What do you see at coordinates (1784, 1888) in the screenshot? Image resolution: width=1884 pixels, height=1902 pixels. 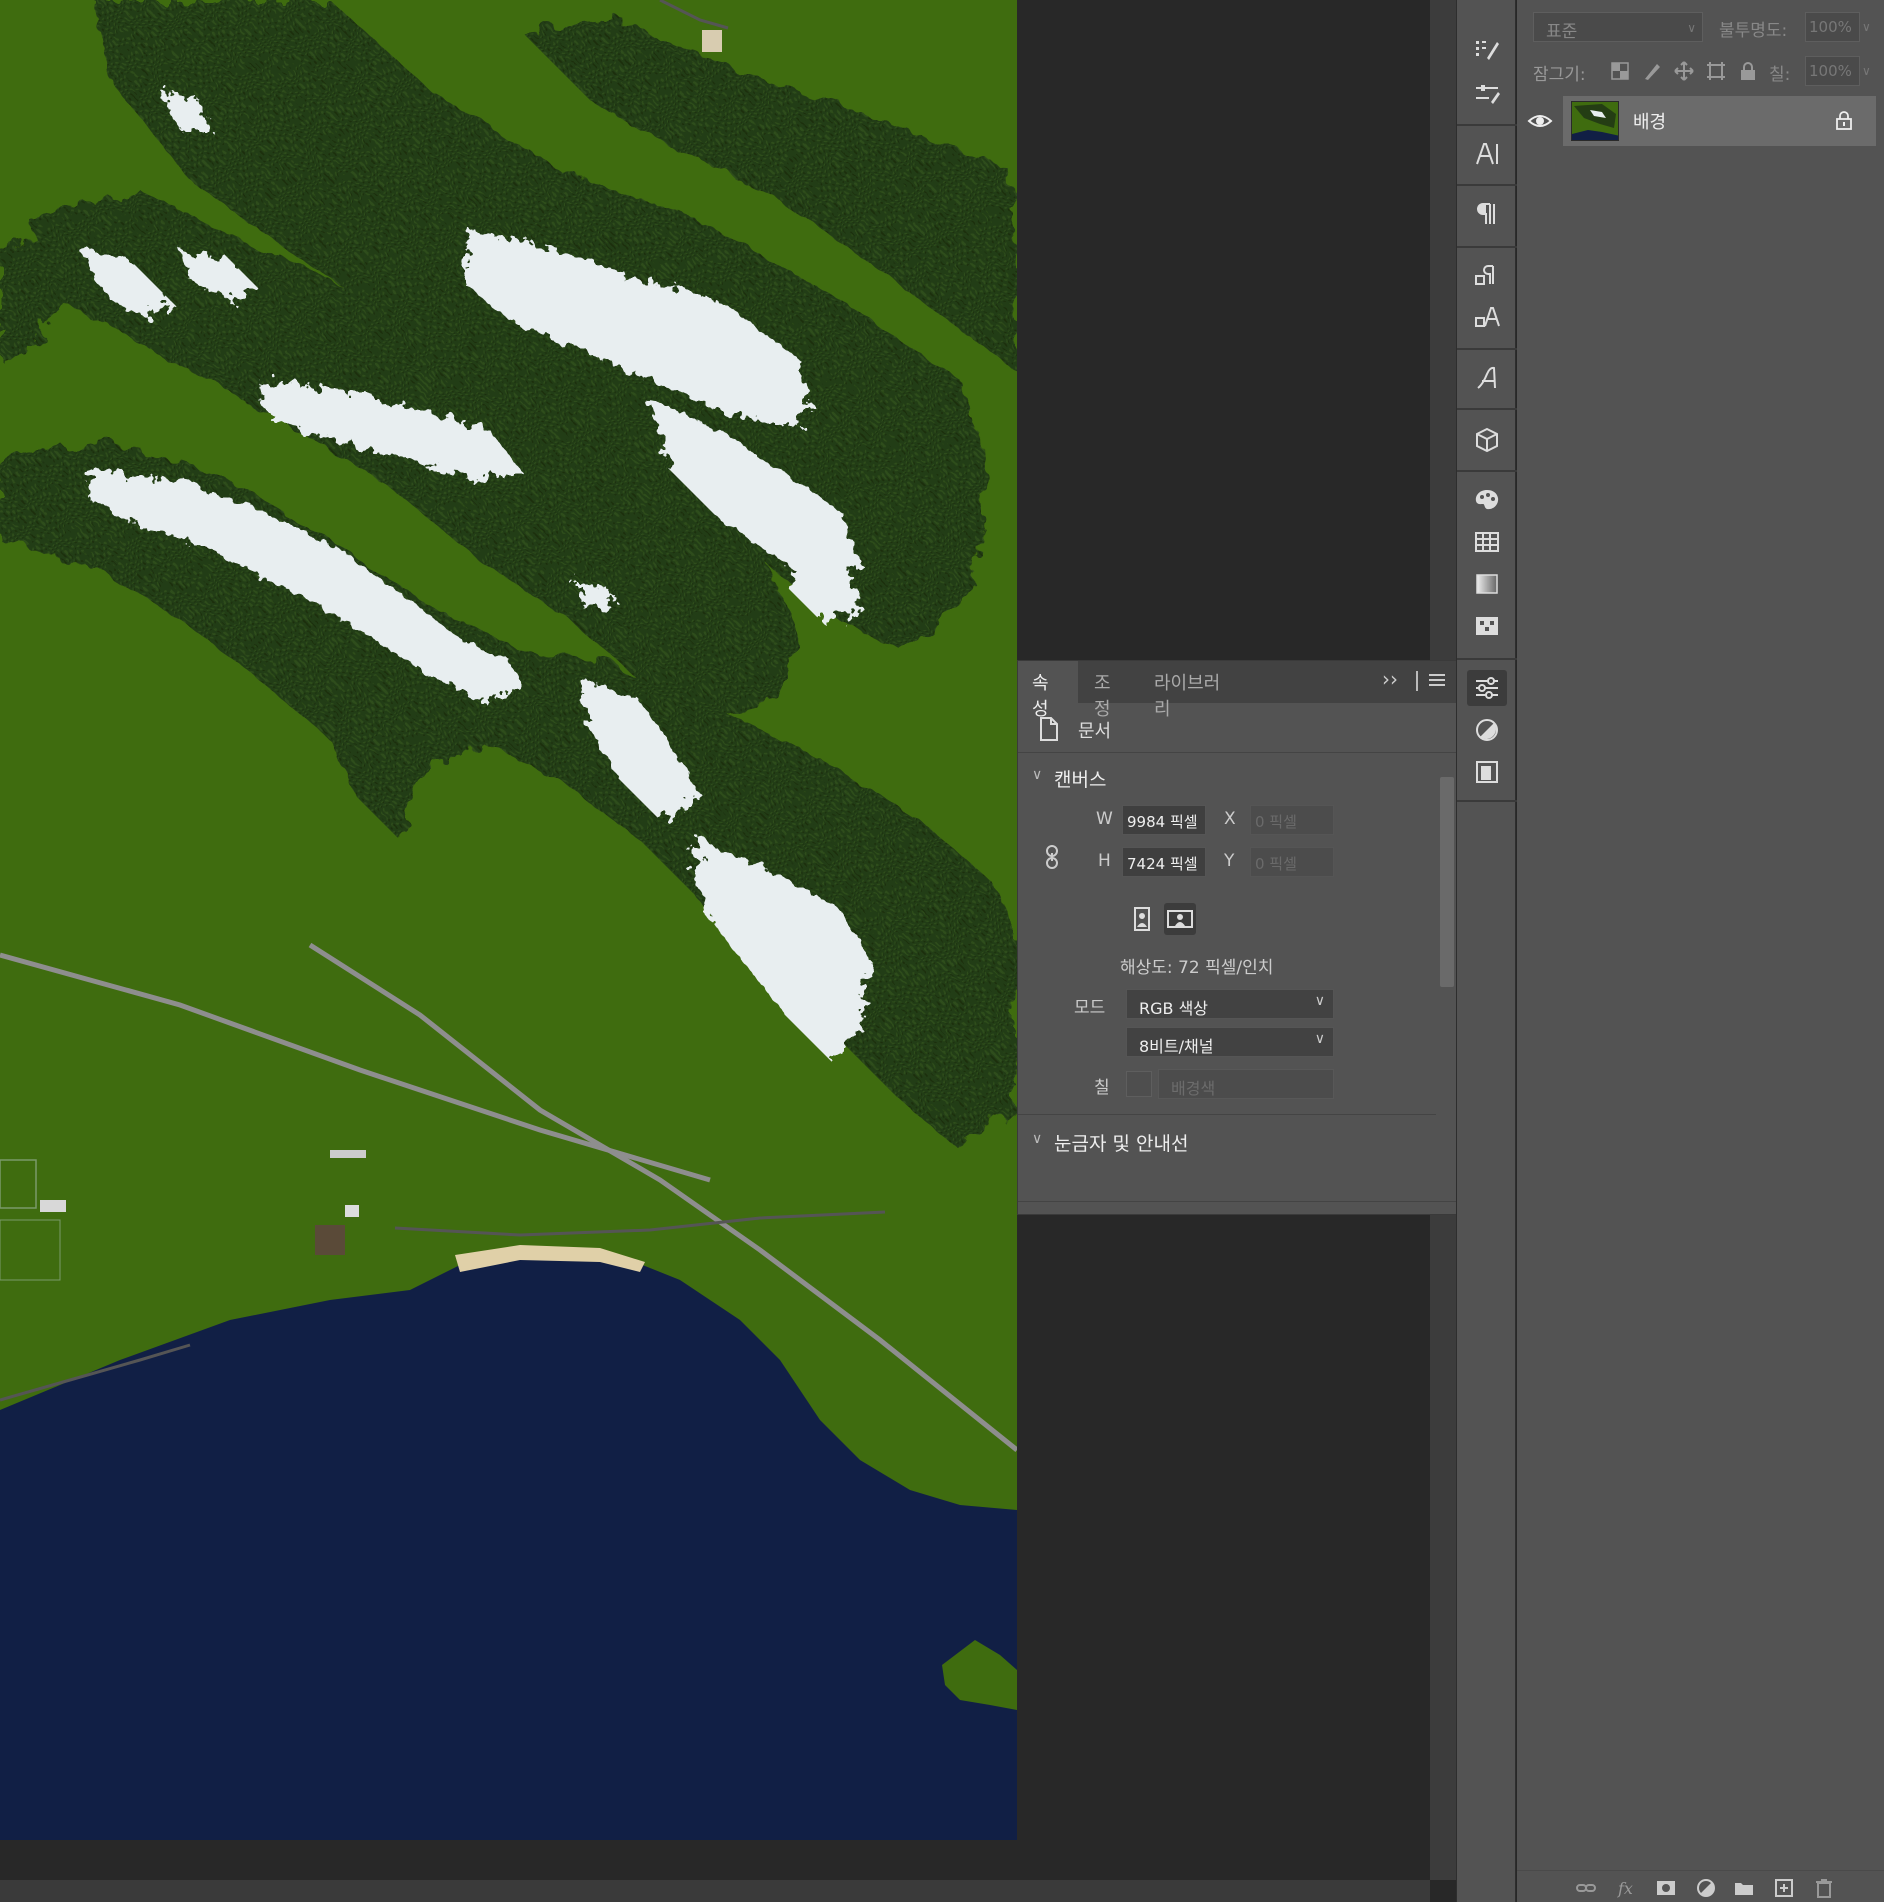 I see `new-layer-icon` at bounding box center [1784, 1888].